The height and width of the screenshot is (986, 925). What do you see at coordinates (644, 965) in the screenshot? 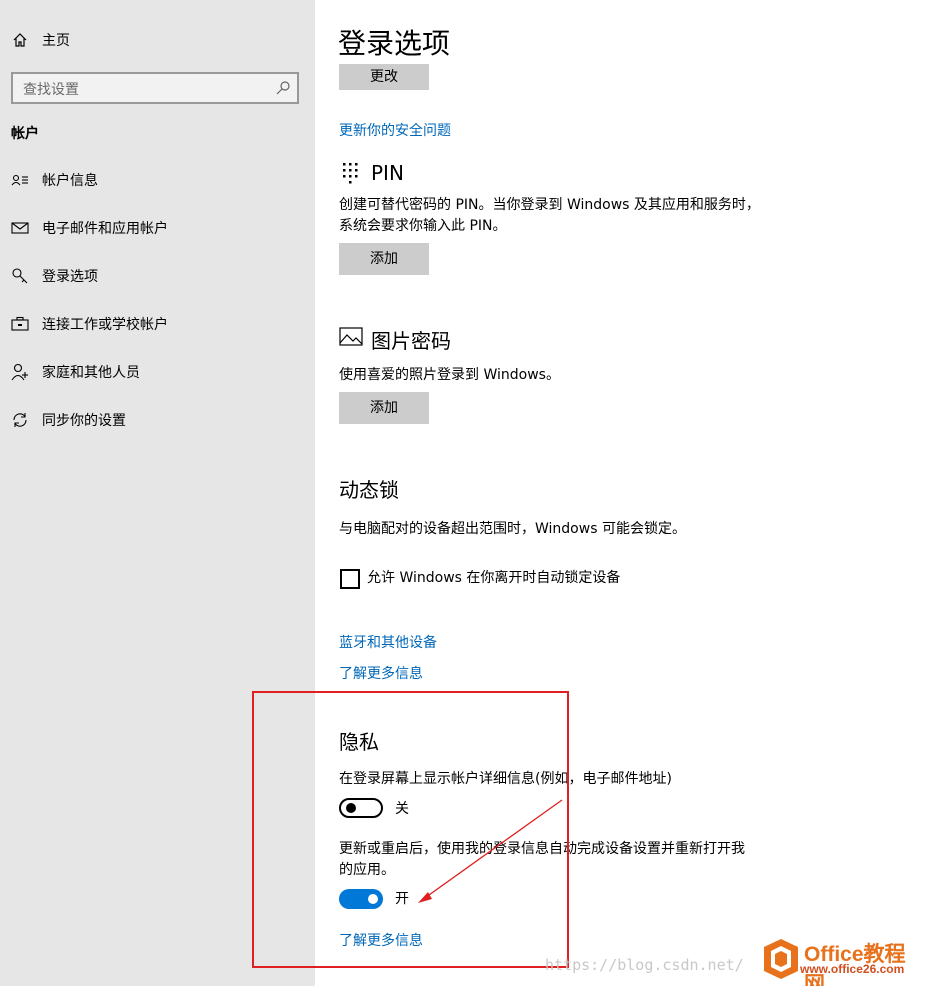
I see `watermark-text: https://blog.csdn.net/` at bounding box center [644, 965].